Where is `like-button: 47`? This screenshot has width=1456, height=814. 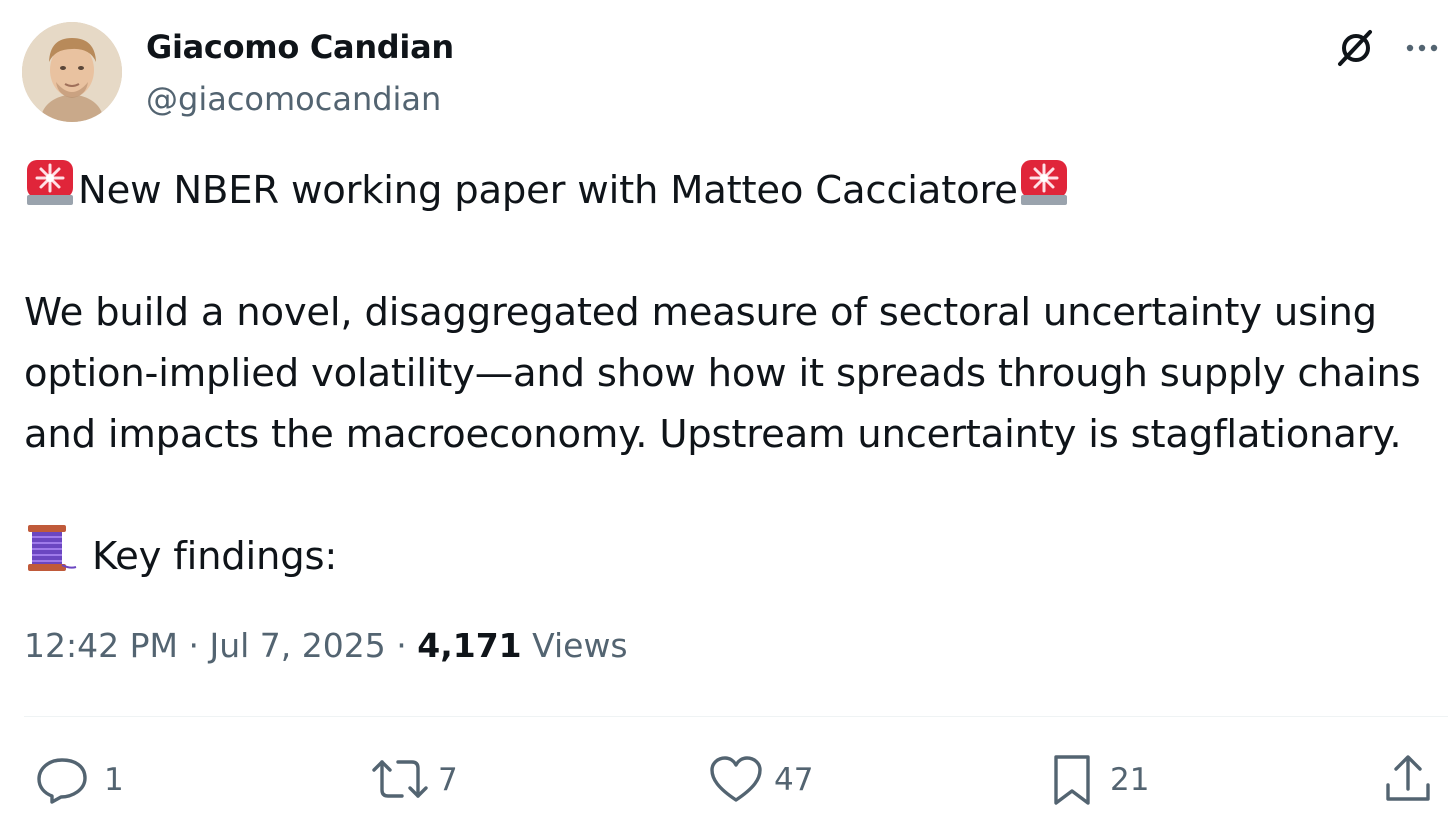
like-button: 47 is located at coordinates (760, 780).